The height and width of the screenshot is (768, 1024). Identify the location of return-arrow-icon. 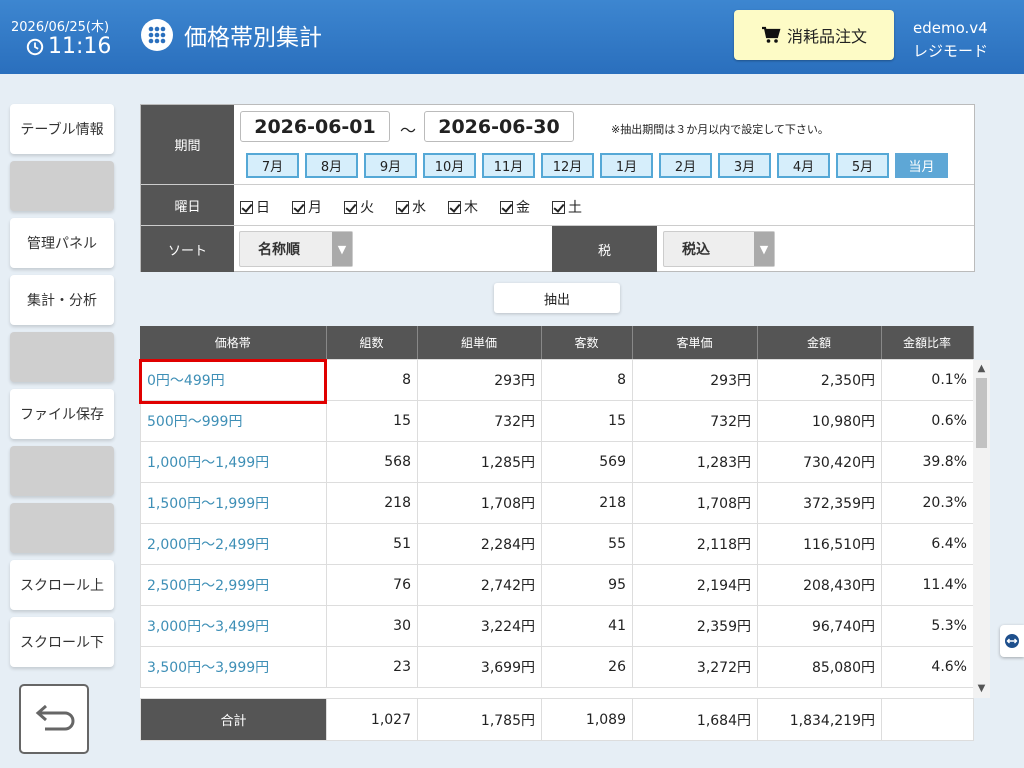
(55, 717).